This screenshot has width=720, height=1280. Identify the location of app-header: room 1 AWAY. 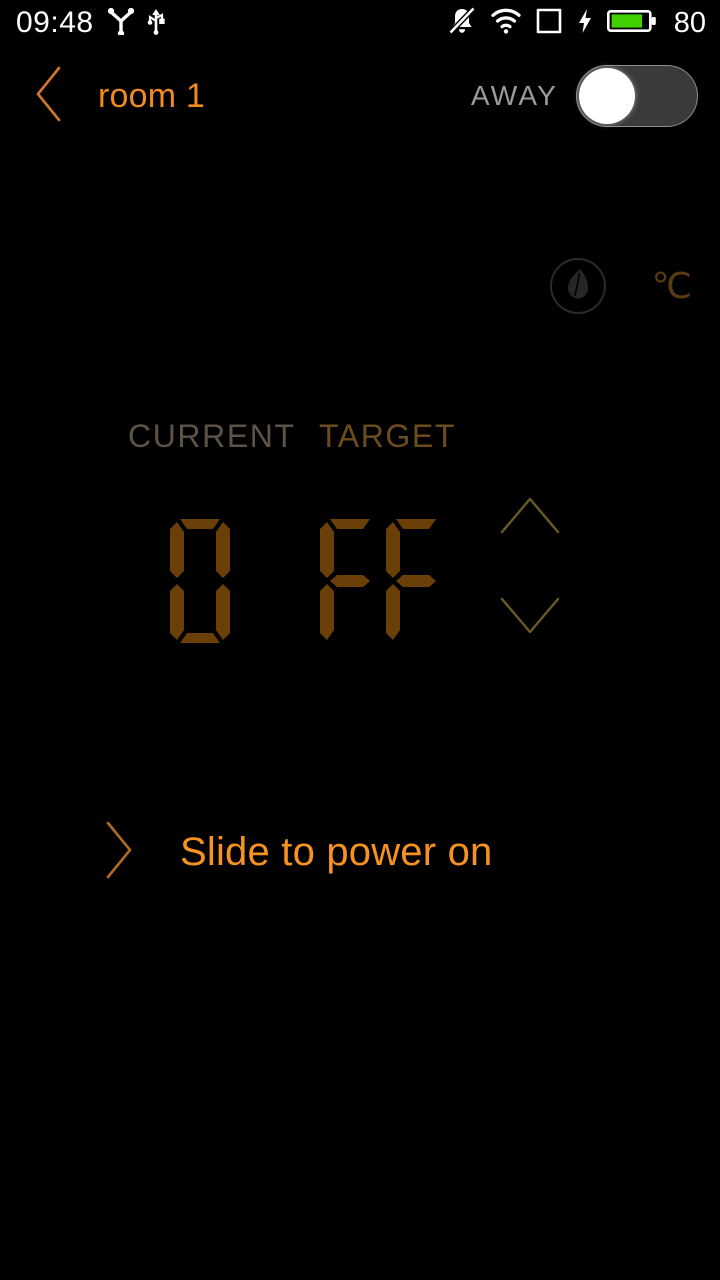
(360, 96).